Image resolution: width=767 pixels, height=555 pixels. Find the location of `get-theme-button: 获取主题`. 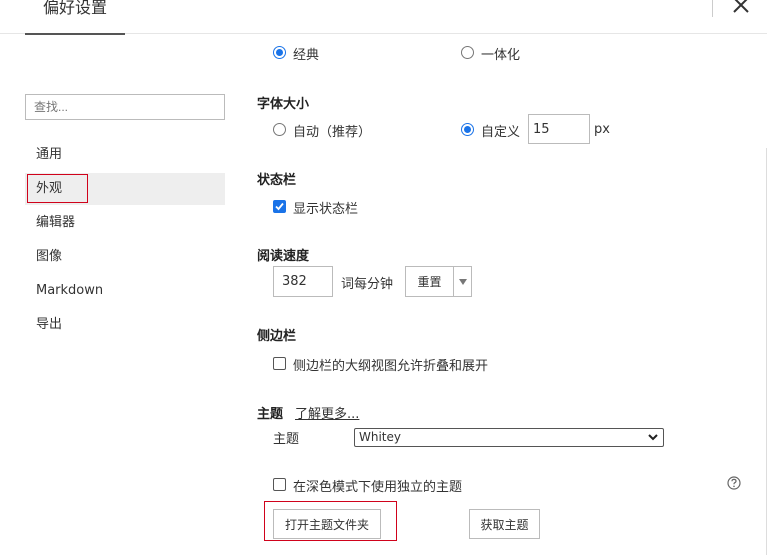

get-theme-button: 获取主题 is located at coordinates (504, 524).